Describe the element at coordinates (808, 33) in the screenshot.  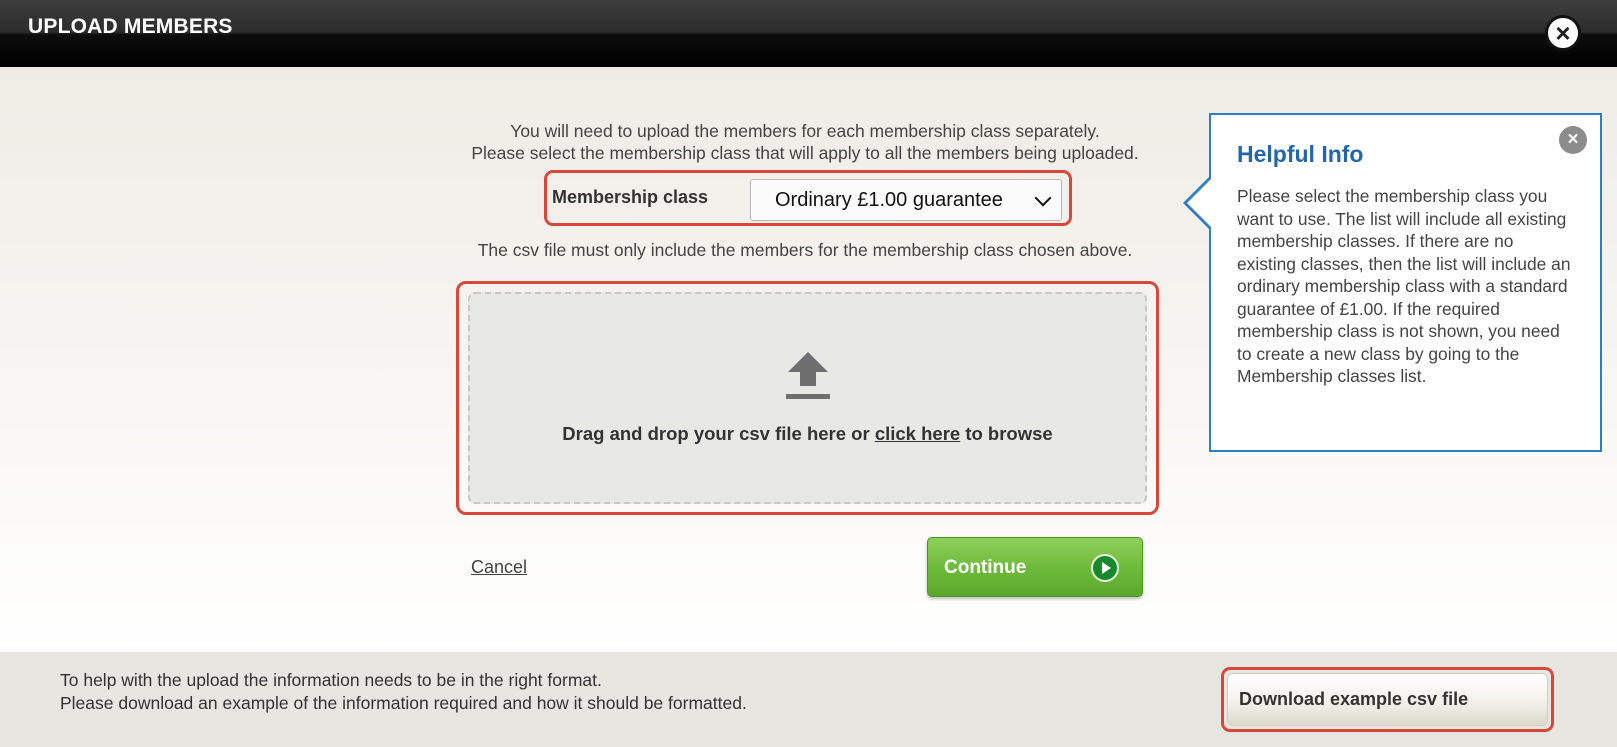
I see `dialog-titlebar: UPLOAD MEMBERS ×` at that location.